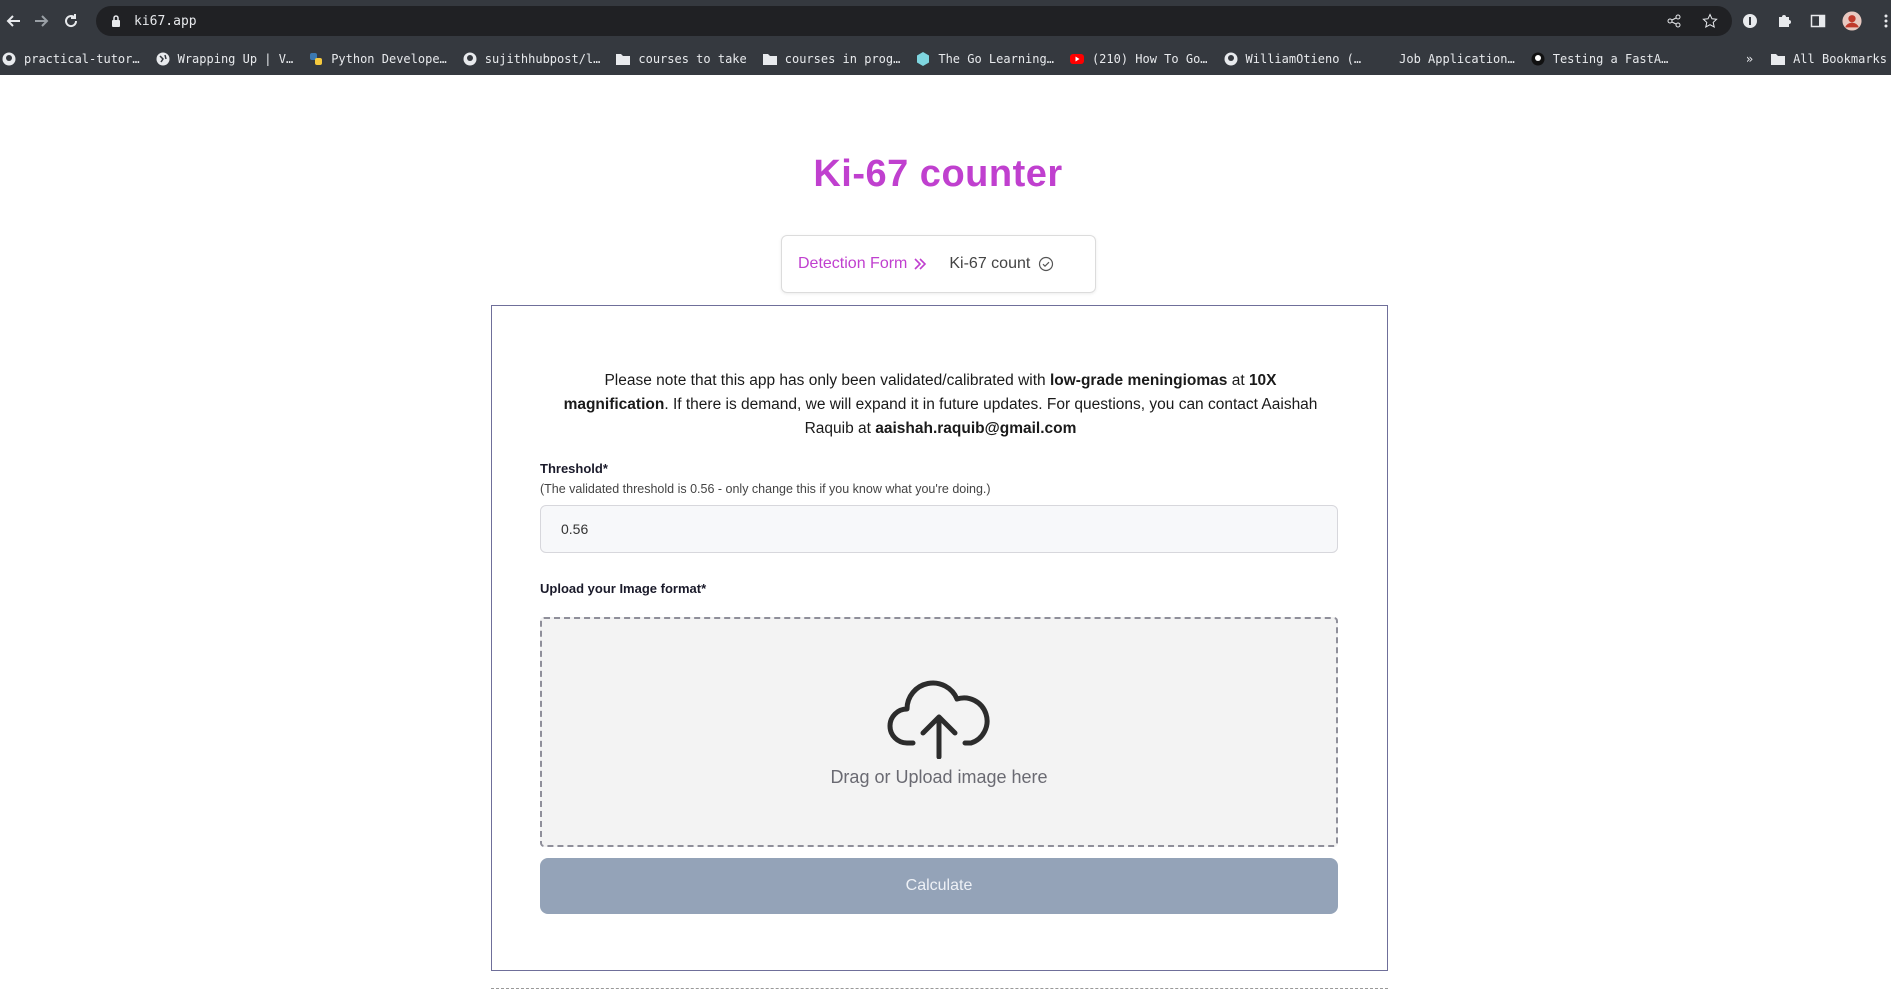 The height and width of the screenshot is (994, 1891). I want to click on note-bold-tumor-type: low-grade meningiomas, so click(1138, 380).